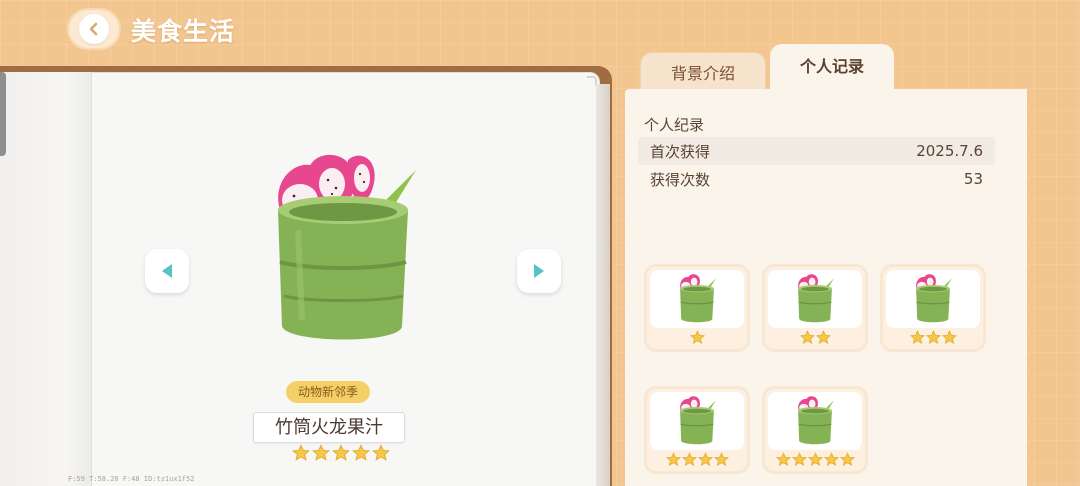 The height and width of the screenshot is (486, 1080). Describe the element at coordinates (680, 151) in the screenshot. I see `record-label: 首次获得` at that location.